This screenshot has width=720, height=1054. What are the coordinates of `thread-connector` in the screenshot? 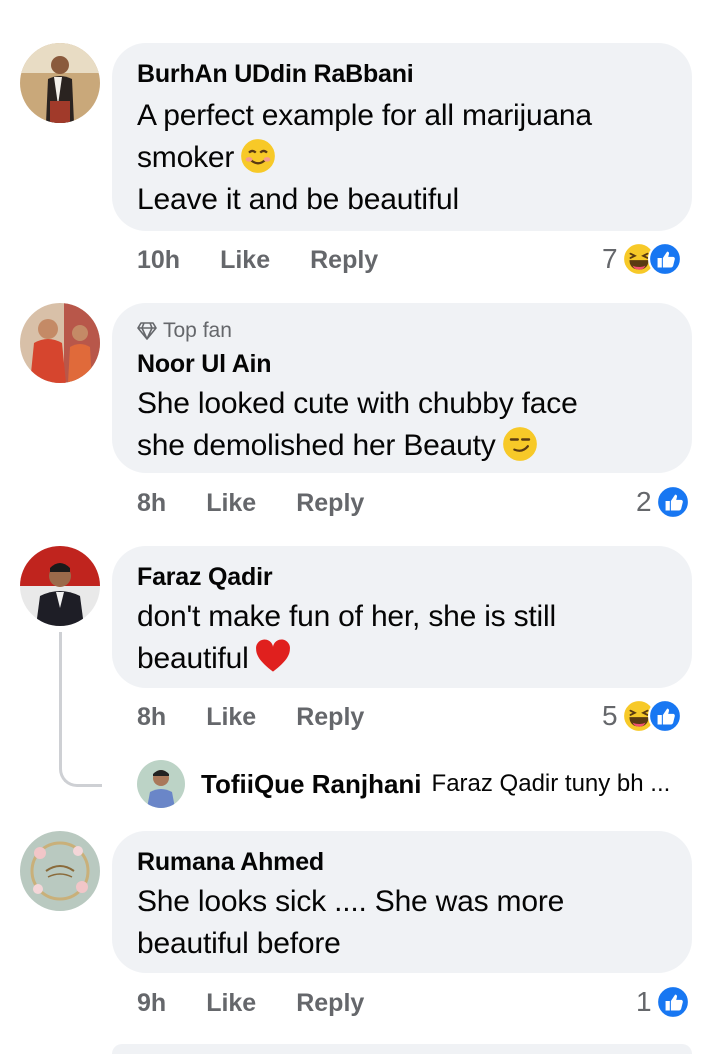 It's located at (80, 709).